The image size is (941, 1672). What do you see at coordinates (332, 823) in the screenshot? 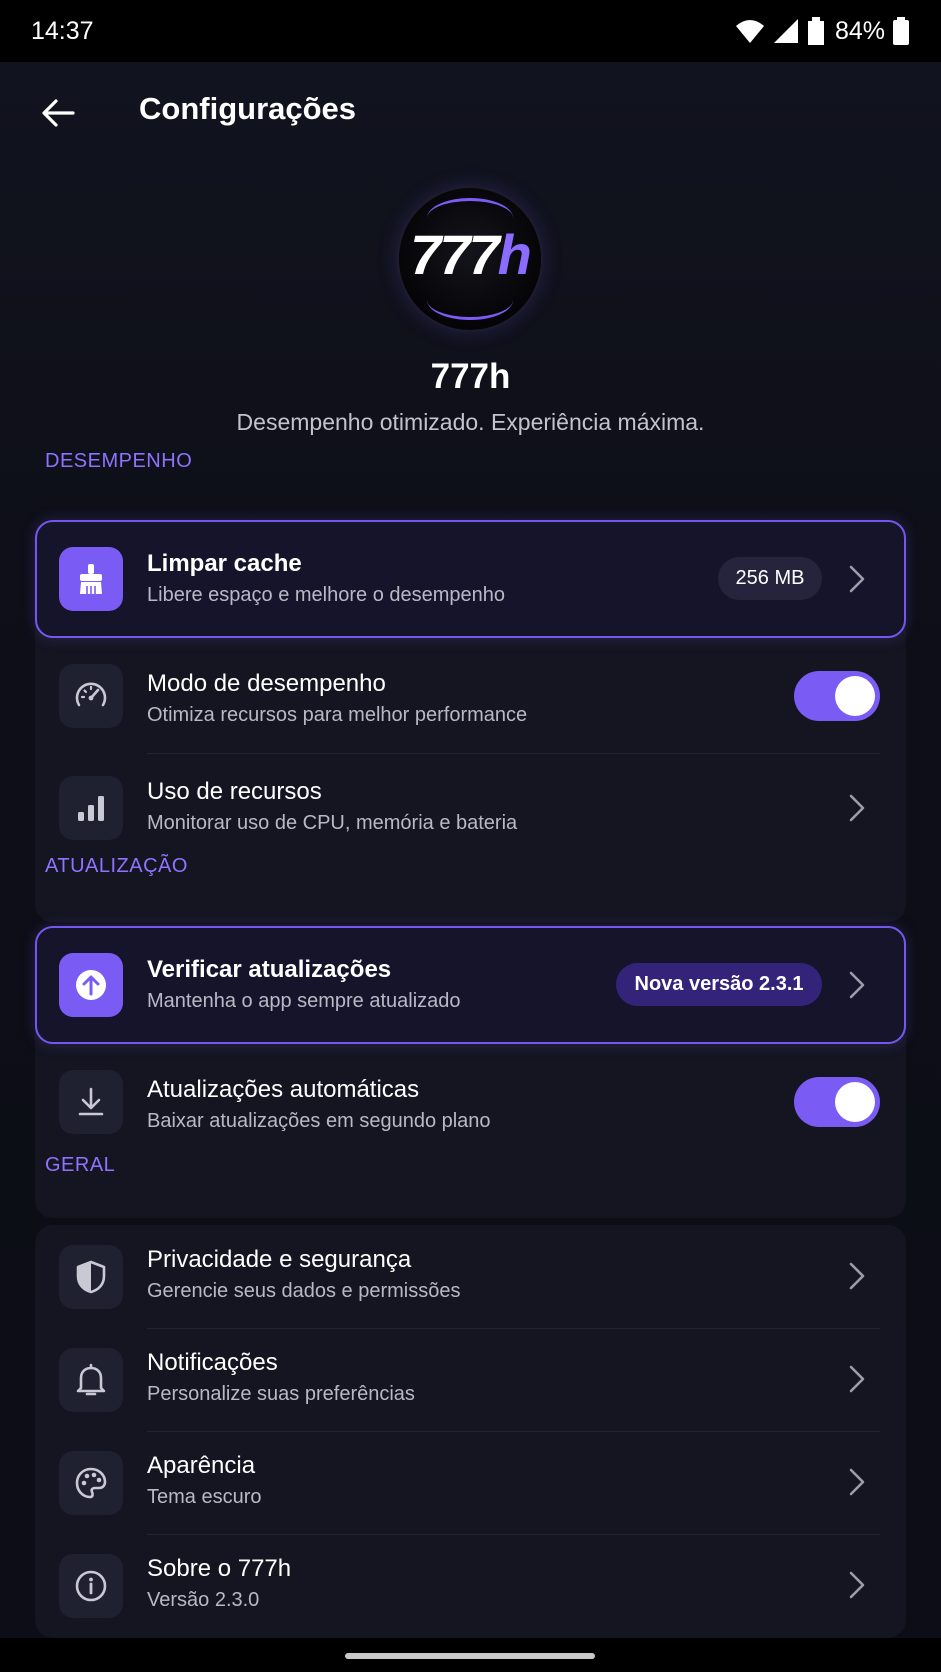
I see `resource-usage-subtitle: Monitorar uso de CPU, memória e bateria` at bounding box center [332, 823].